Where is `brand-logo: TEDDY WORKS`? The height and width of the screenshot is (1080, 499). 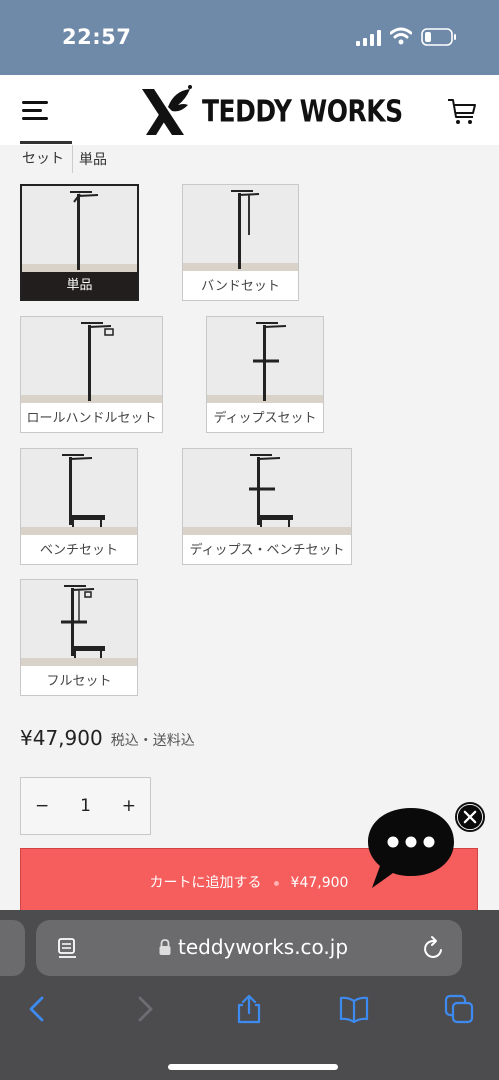
brand-logo: TEDDY WORKS is located at coordinates (270, 111).